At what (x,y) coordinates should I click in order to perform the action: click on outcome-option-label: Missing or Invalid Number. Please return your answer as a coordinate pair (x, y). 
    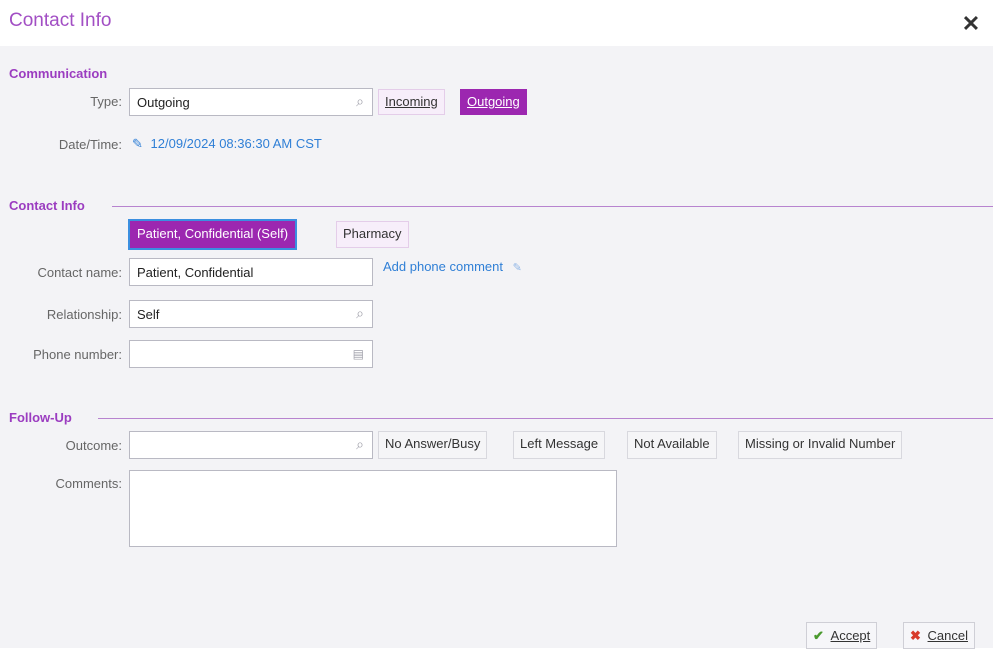
    Looking at the image, I should click on (820, 443).